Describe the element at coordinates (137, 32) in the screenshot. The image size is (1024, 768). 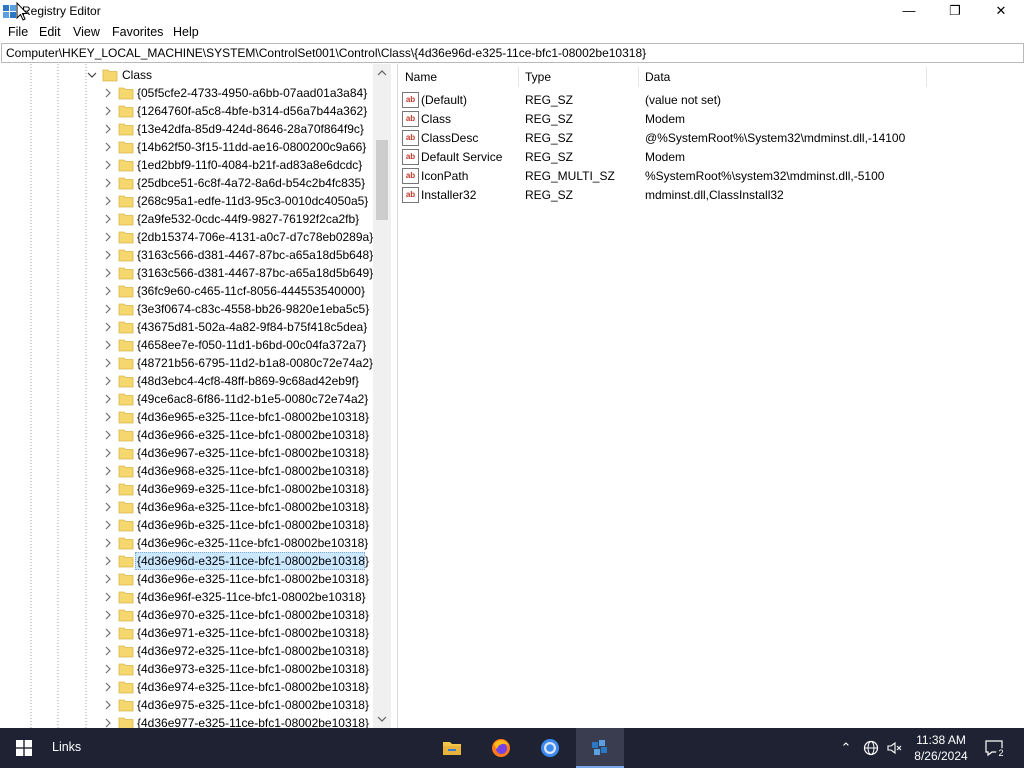
I see `menu-favorites: Favorites` at that location.